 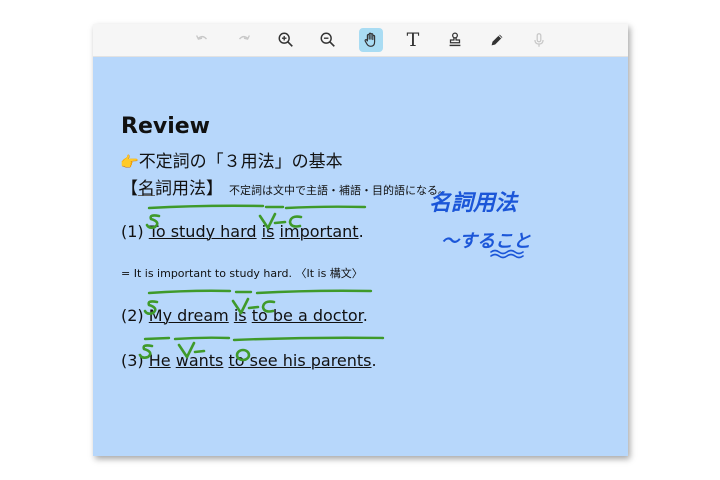 I want to click on s2-s-mark, so click(x=151, y=307).